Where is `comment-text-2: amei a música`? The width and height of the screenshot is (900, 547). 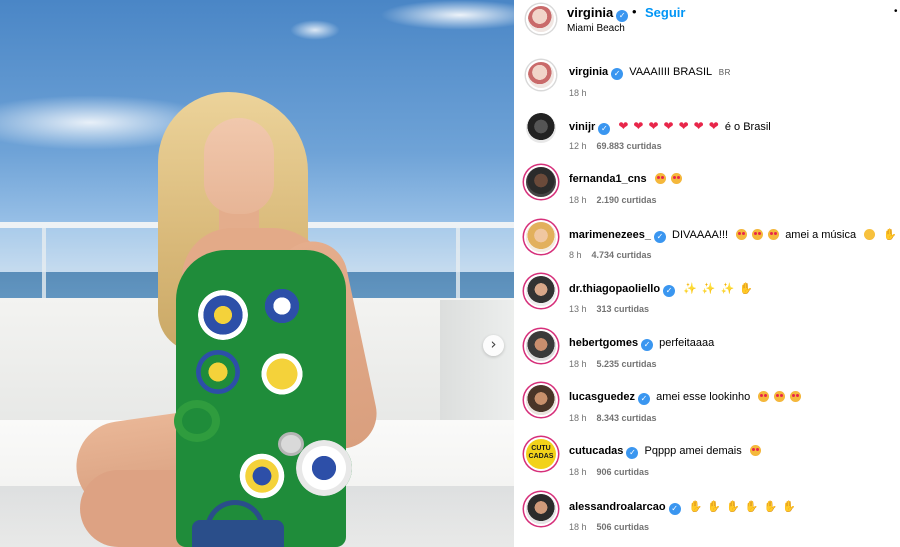
comment-text-2: amei a música is located at coordinates (821, 235).